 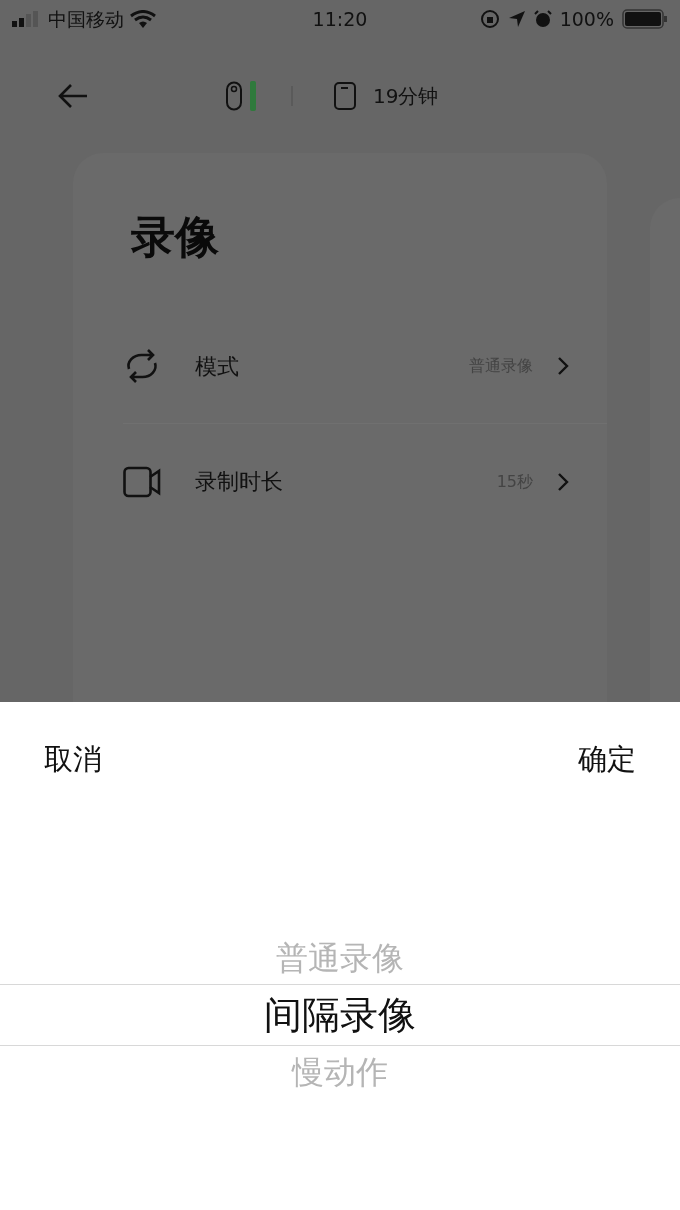 I want to click on card-title: 录像, so click(x=175, y=237).